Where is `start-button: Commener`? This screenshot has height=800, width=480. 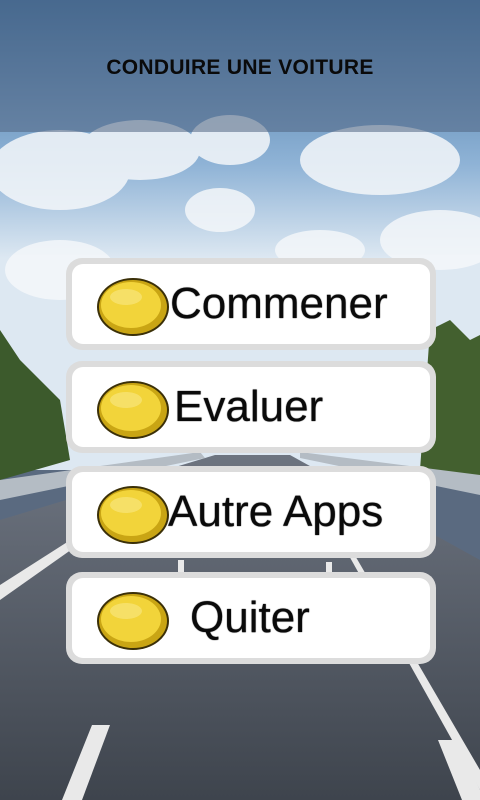 start-button: Commener is located at coordinates (251, 304).